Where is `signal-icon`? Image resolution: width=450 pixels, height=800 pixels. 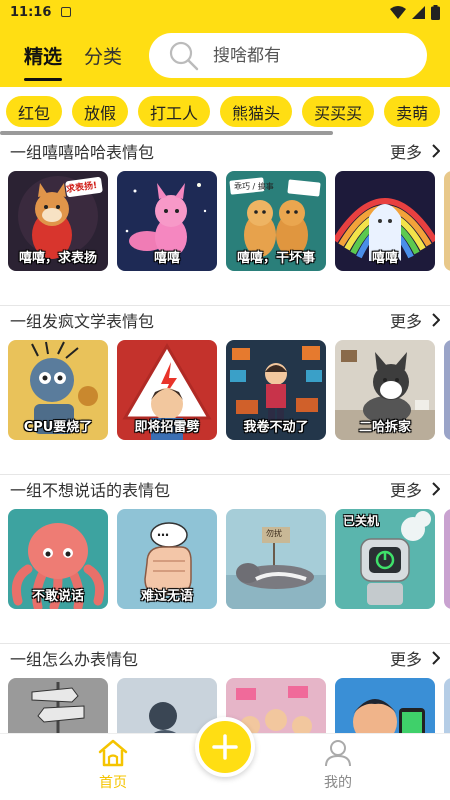
signal-icon is located at coordinates (418, 12).